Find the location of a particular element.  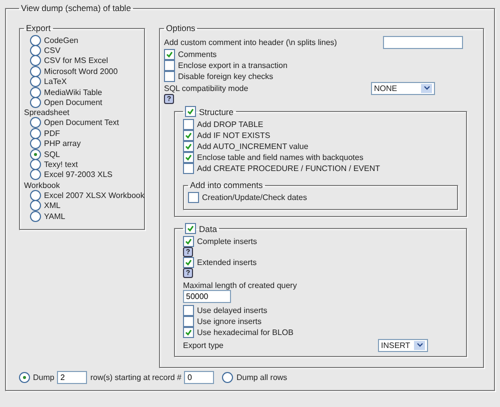

group-title: Data is located at coordinates (208, 229).